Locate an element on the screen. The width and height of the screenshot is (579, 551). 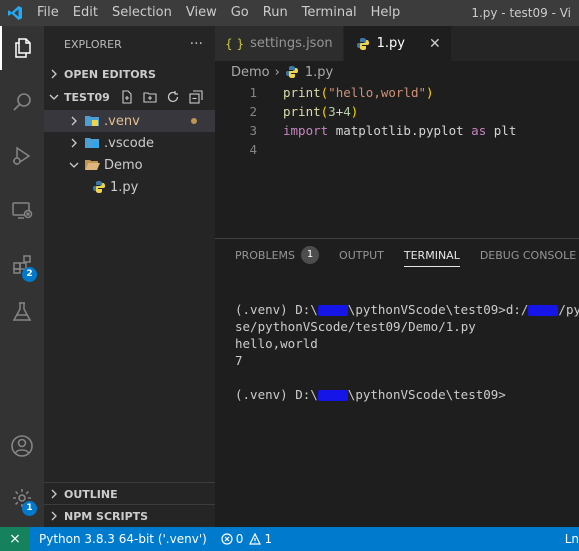
line-number: 2 is located at coordinates (253, 111).